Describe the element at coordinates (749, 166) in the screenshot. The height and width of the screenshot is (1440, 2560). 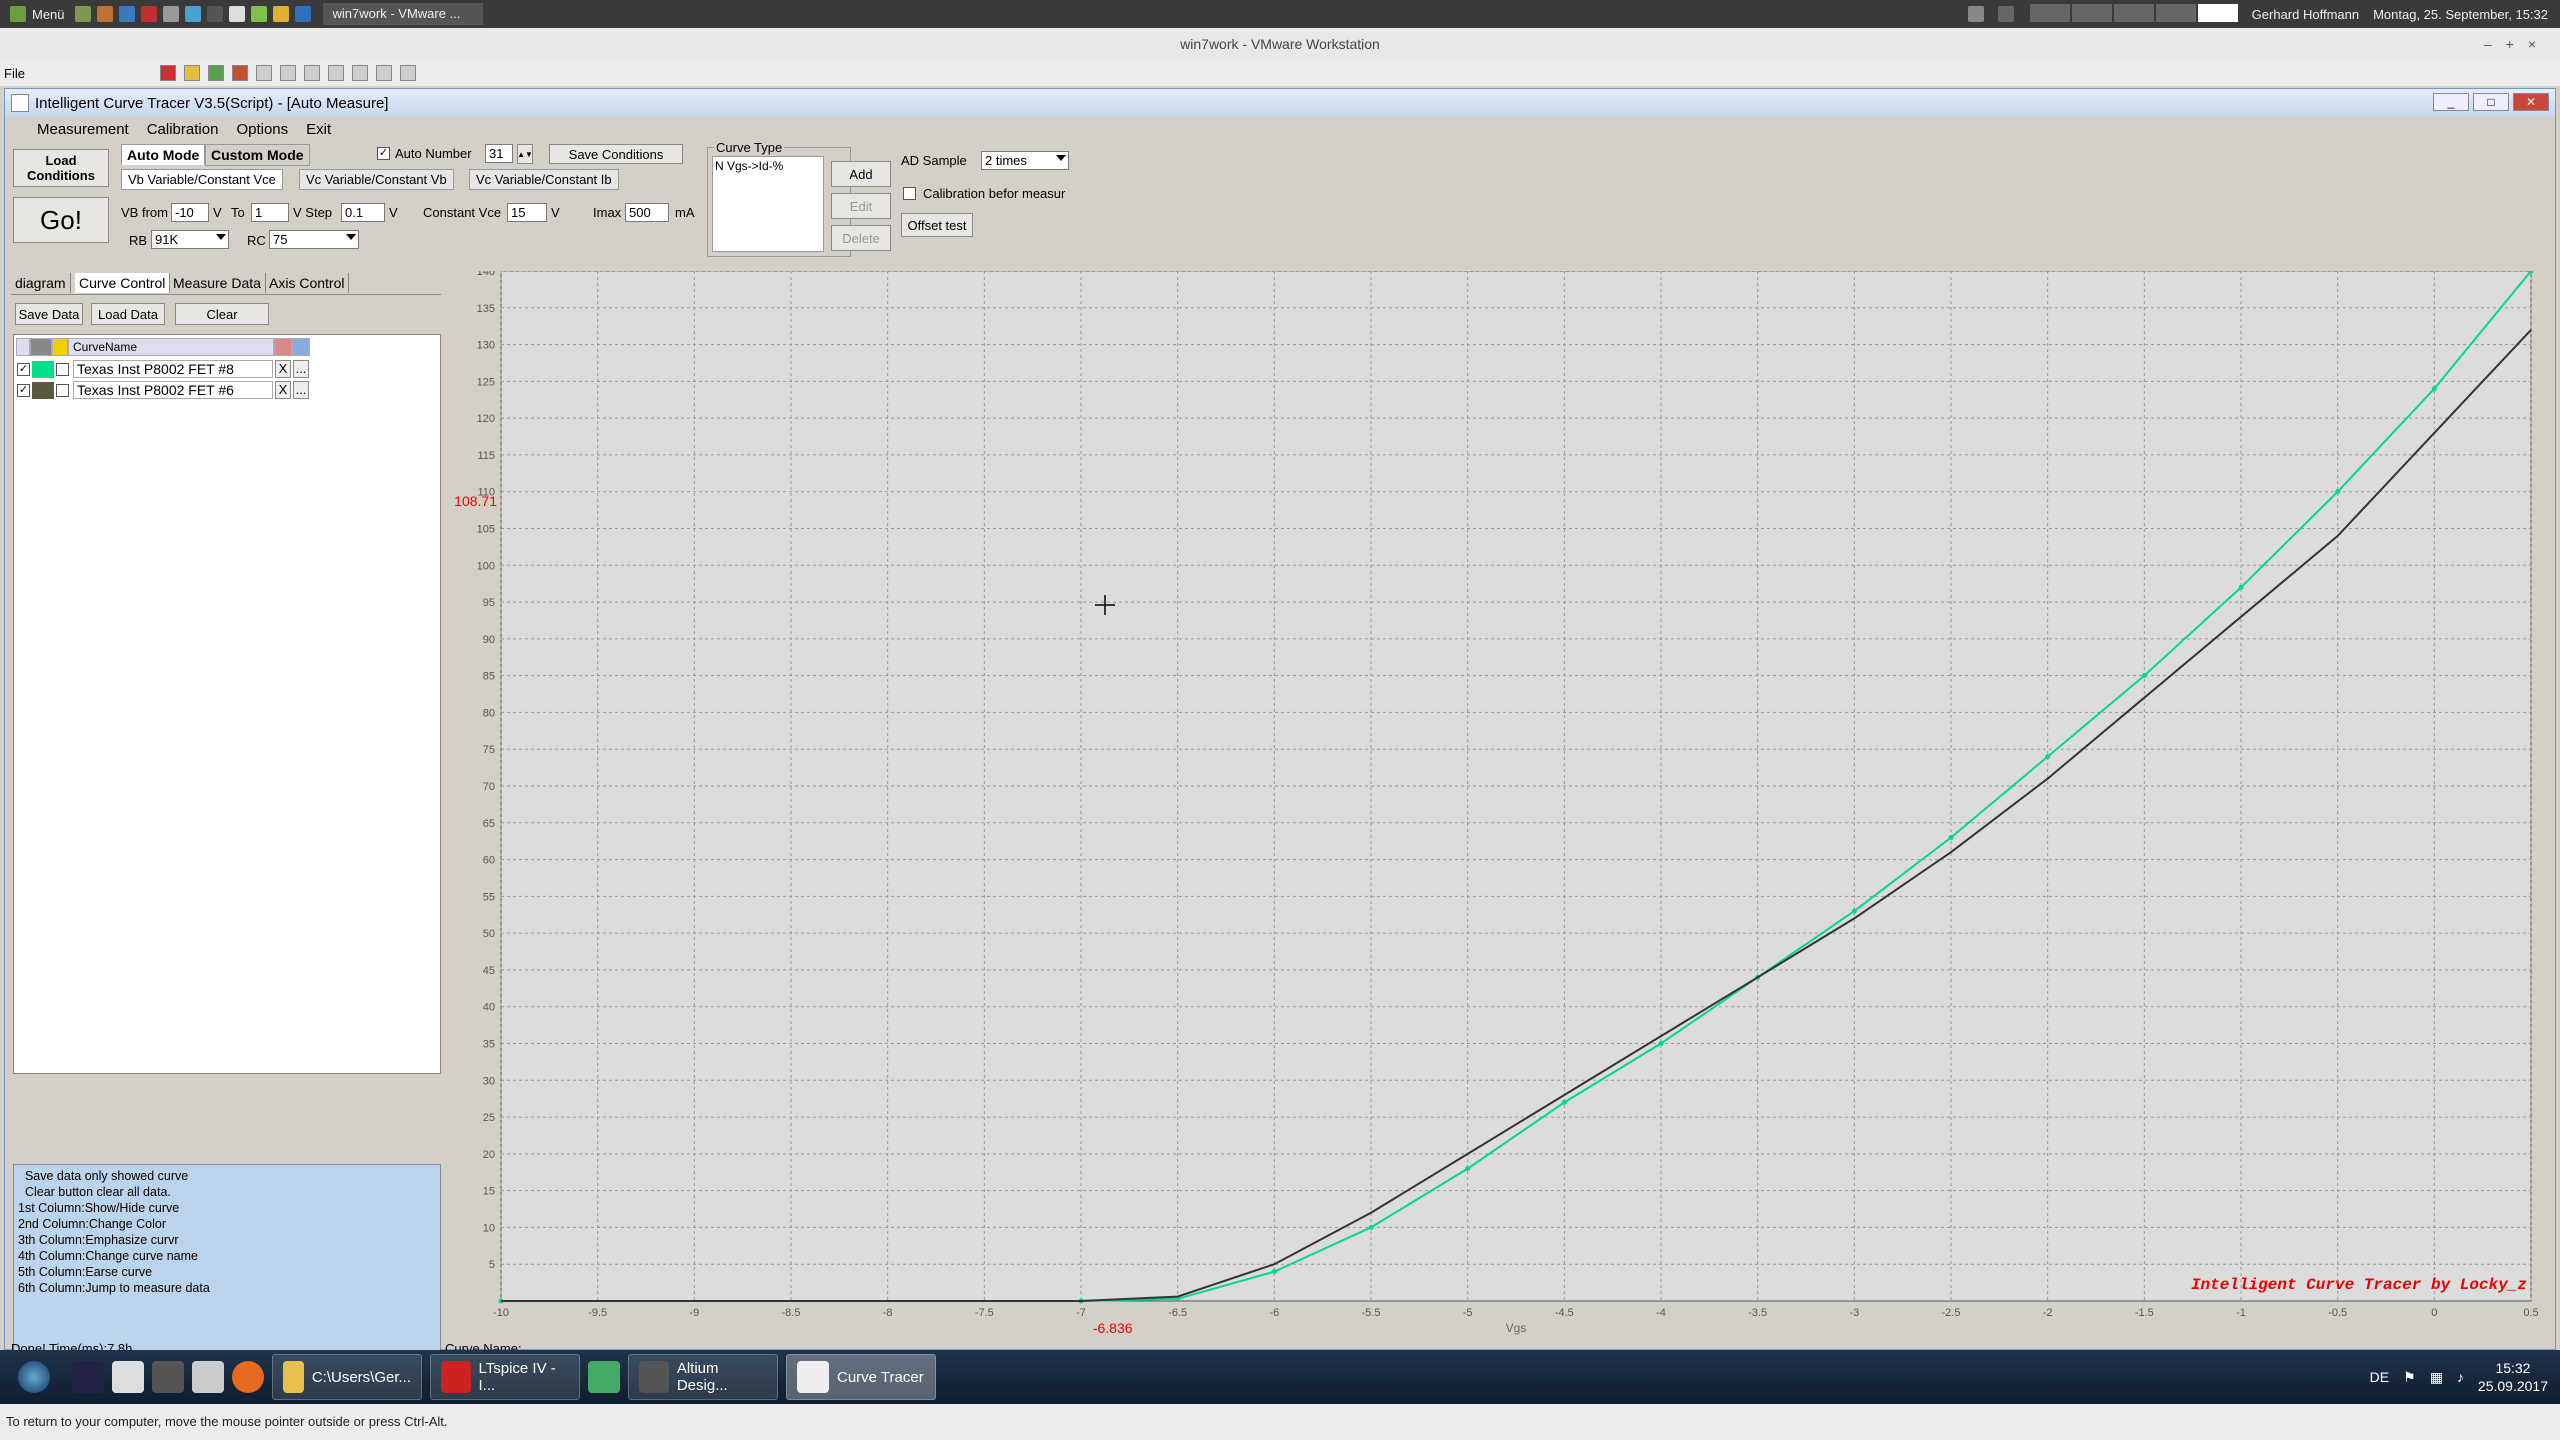
I see `curve-type-item: N Vgs->Id-%` at that location.